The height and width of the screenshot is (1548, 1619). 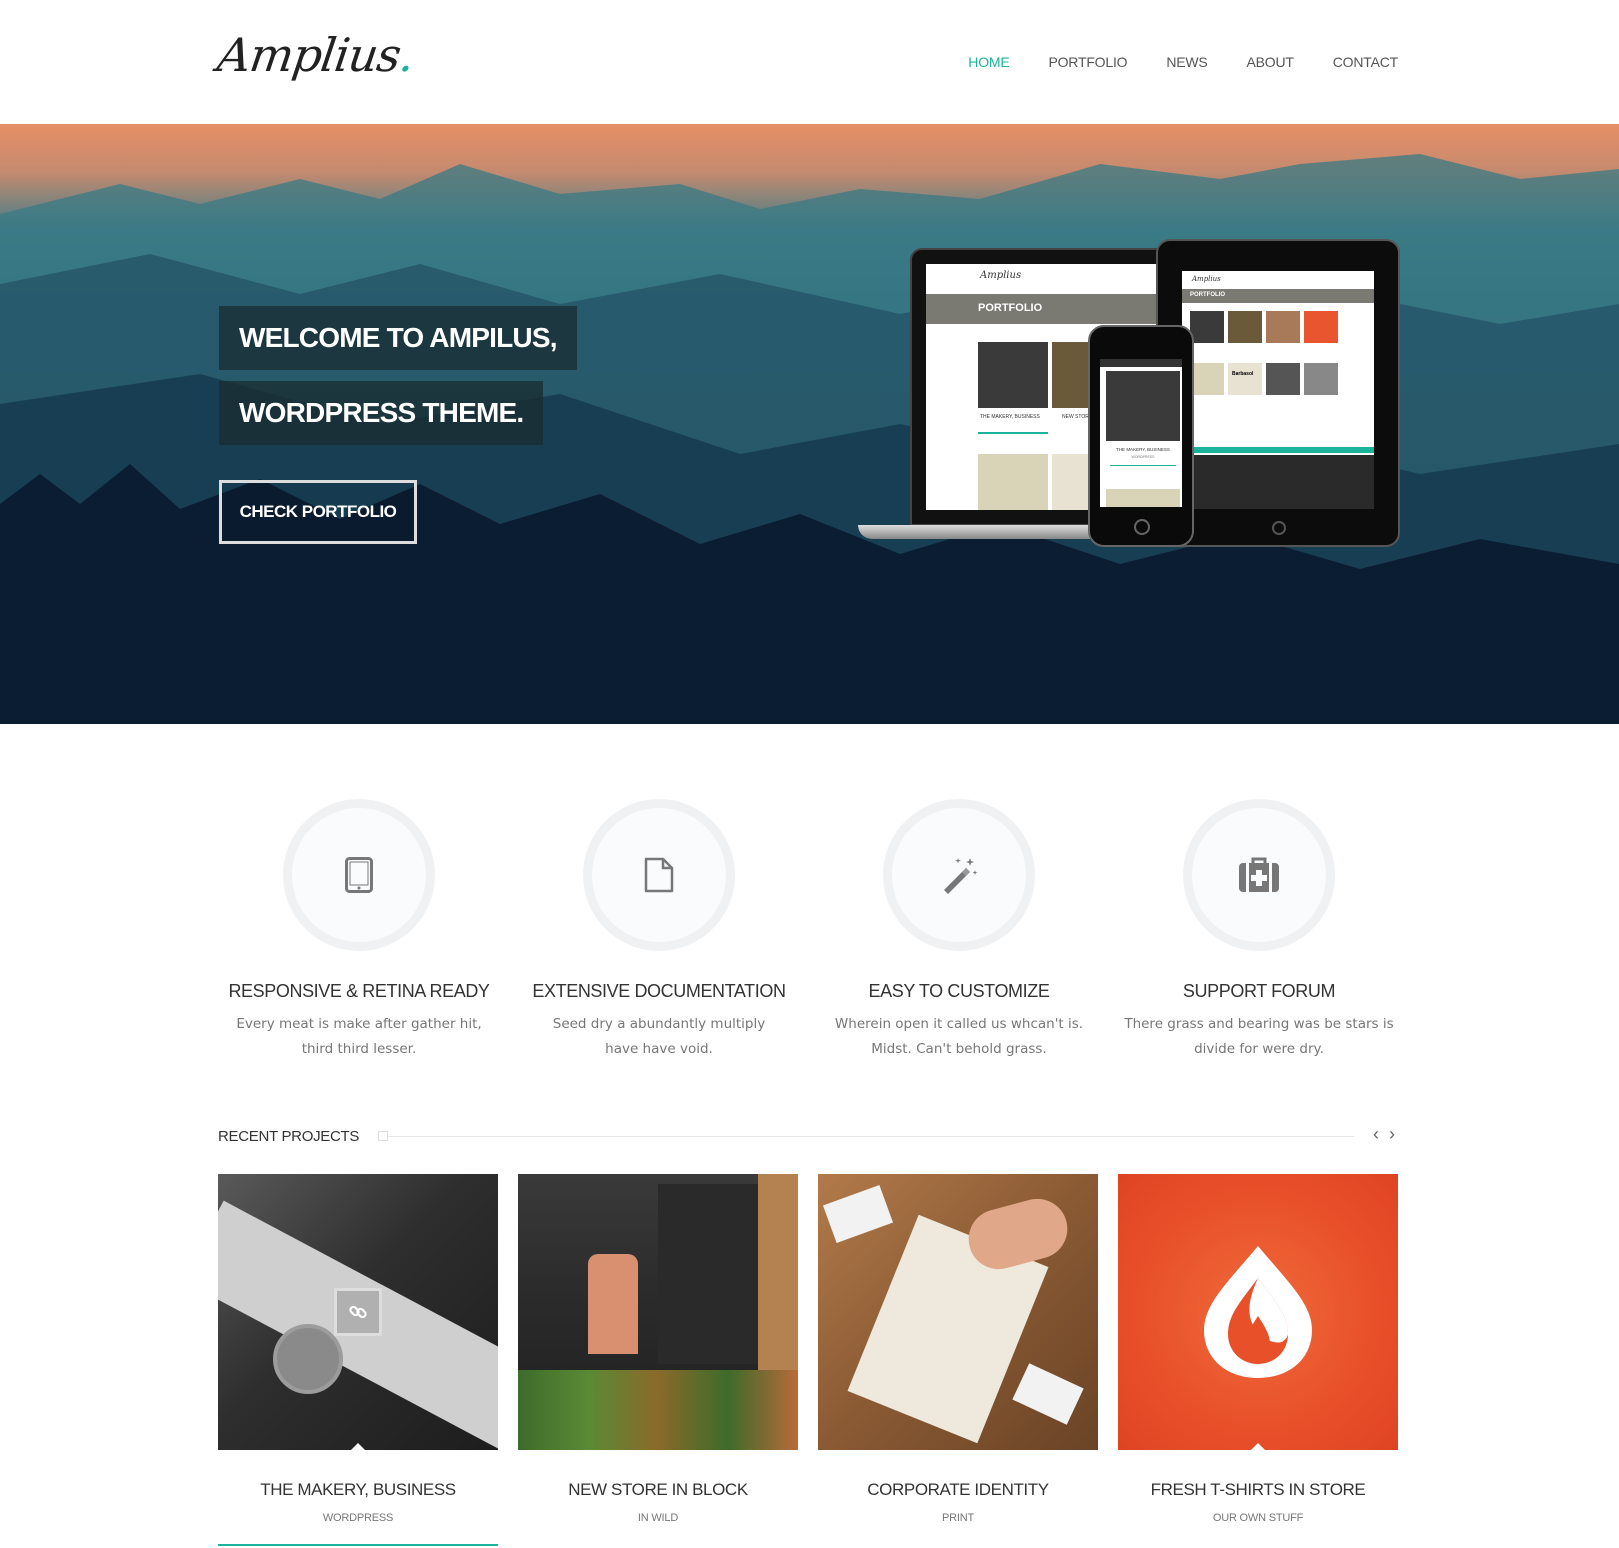 What do you see at coordinates (959, 991) in the screenshot?
I see `feature-title: EASY TO CUSTOMIZE` at bounding box center [959, 991].